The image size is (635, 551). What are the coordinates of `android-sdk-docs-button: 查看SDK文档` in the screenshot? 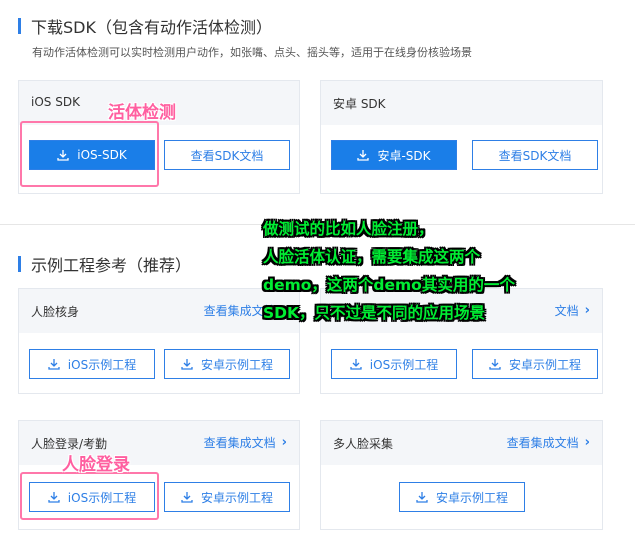 It's located at (535, 155).